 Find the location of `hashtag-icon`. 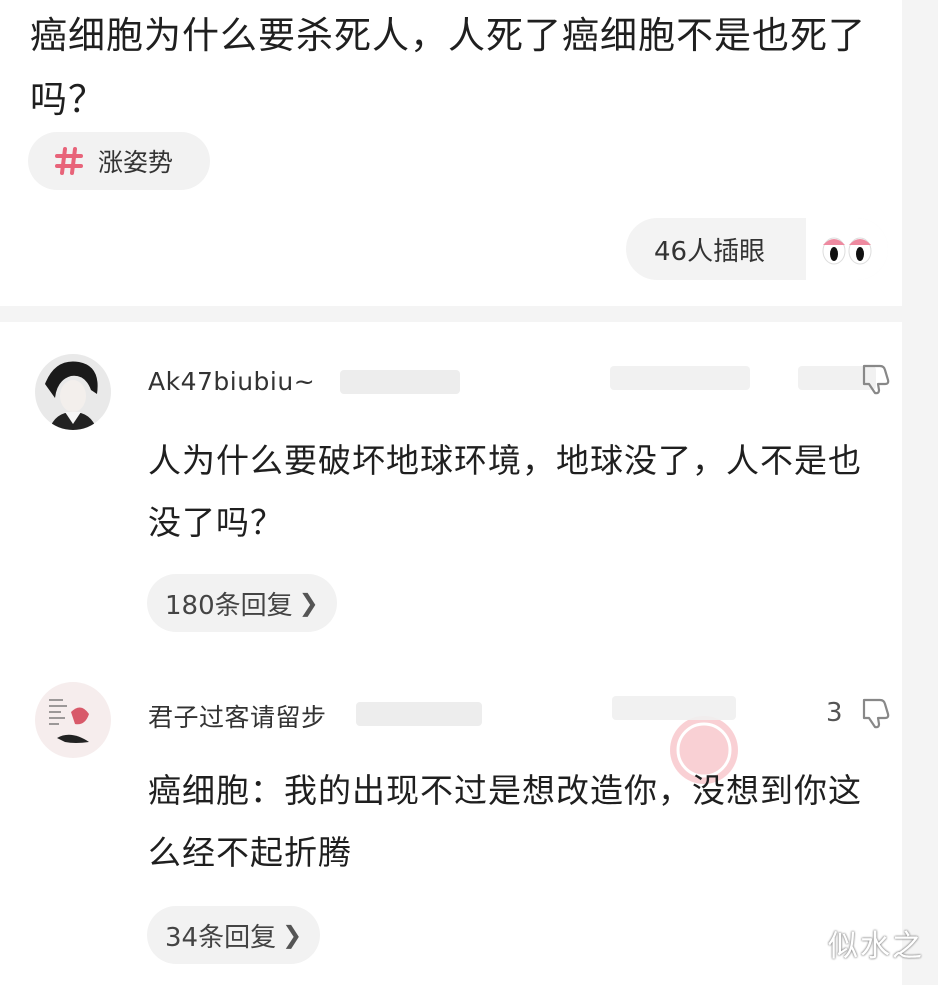

hashtag-icon is located at coordinates (69, 161).